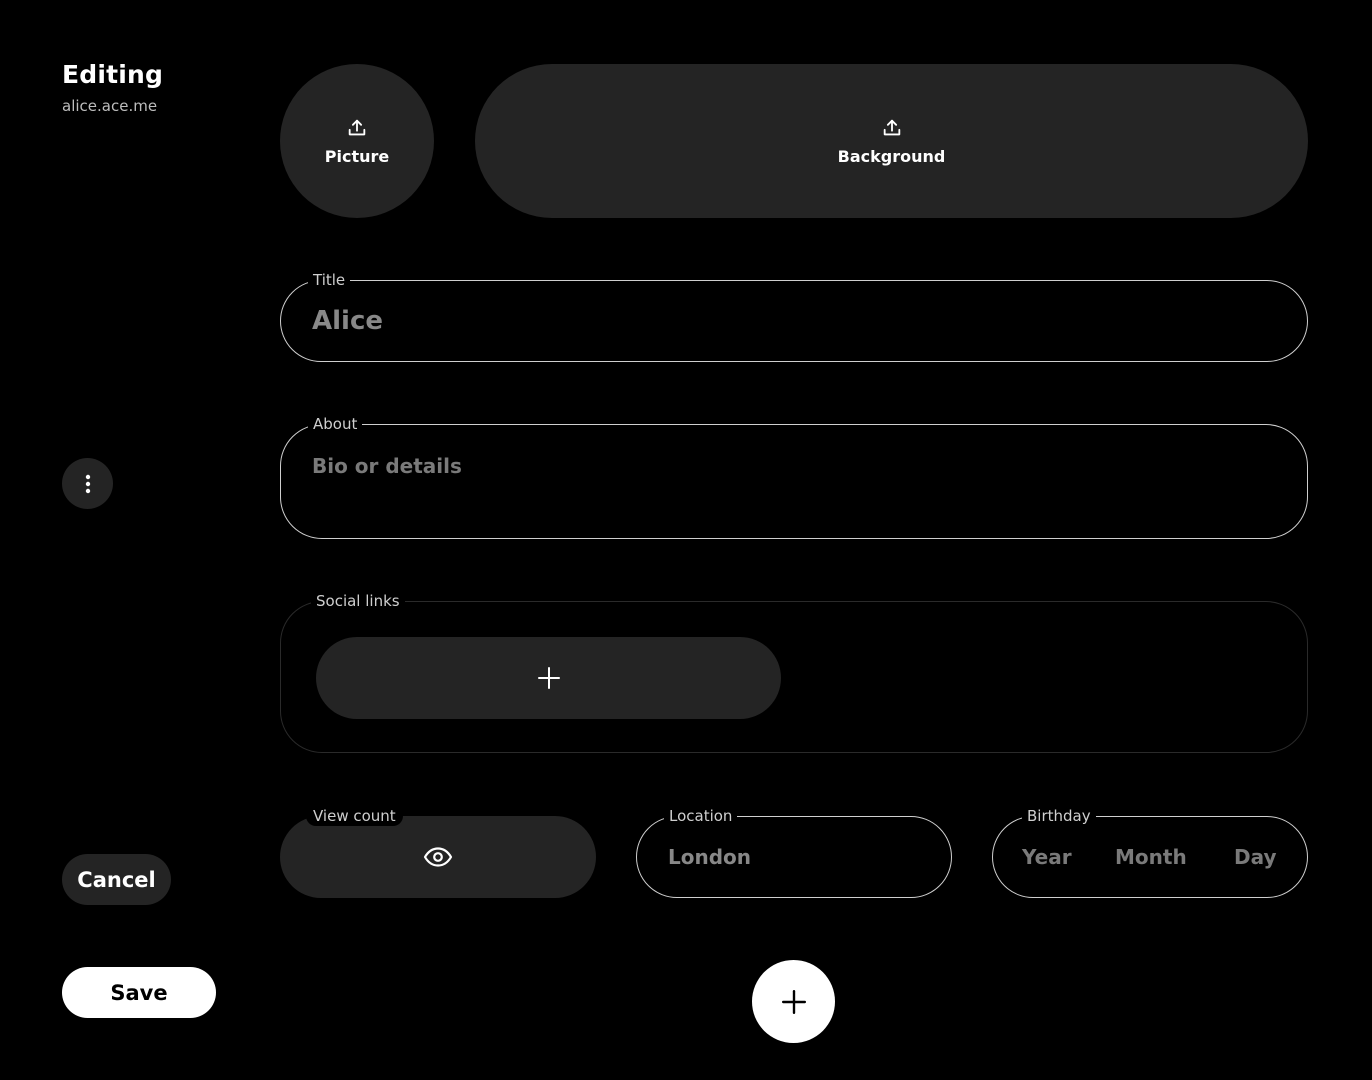  Describe the element at coordinates (139, 992) in the screenshot. I see `save-button: Save` at that location.